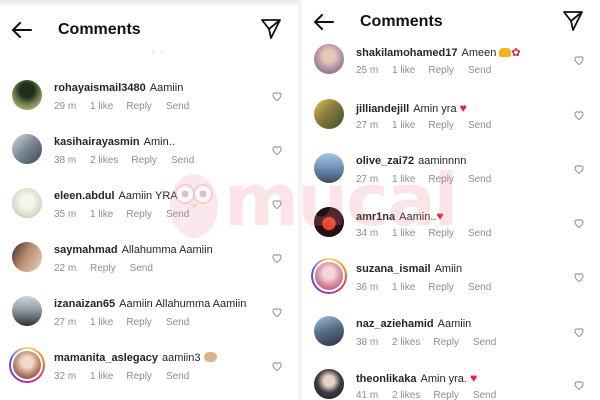 This screenshot has width=600, height=400. Describe the element at coordinates (99, 29) in the screenshot. I see `page-title: Comments` at that location.